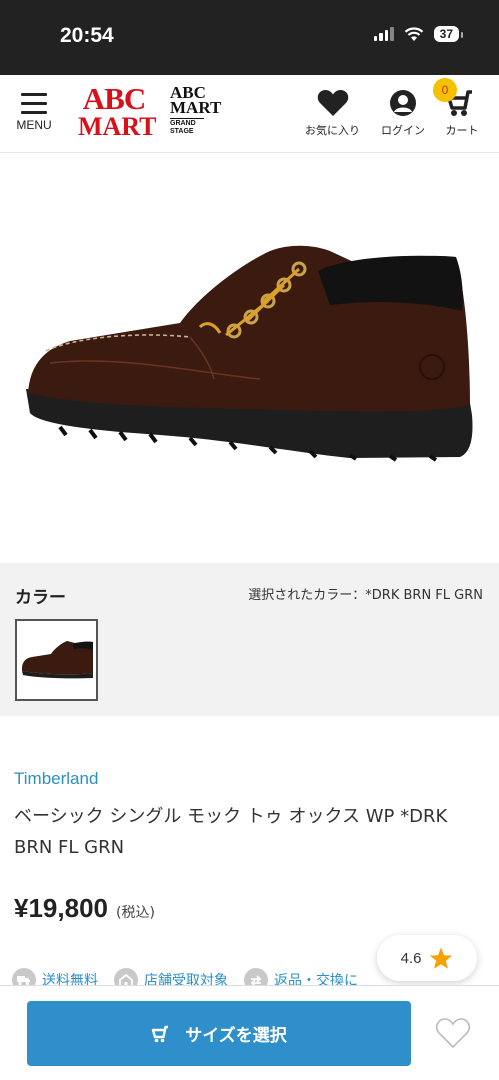 The height and width of the screenshot is (1080, 499). Describe the element at coordinates (195, 110) in the screenshot. I see `grand-stage-logo: ABC MART GRAND STAGE` at that location.